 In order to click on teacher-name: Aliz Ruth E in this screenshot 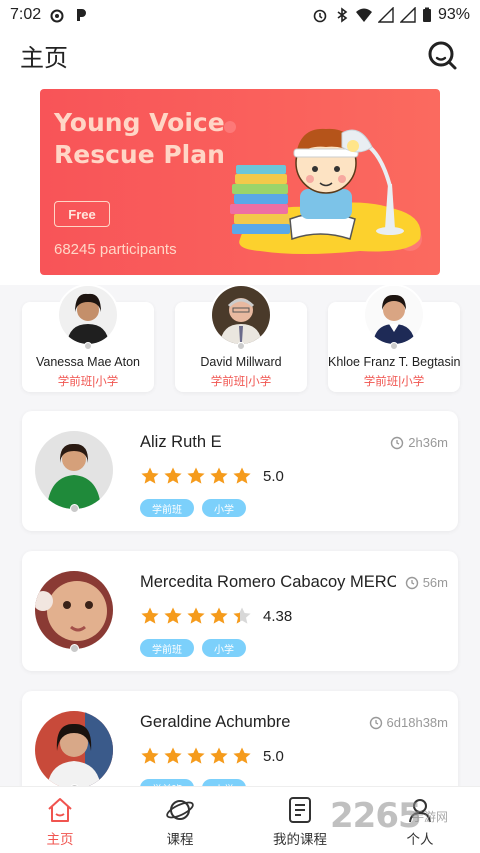, I will do `click(181, 442)`.